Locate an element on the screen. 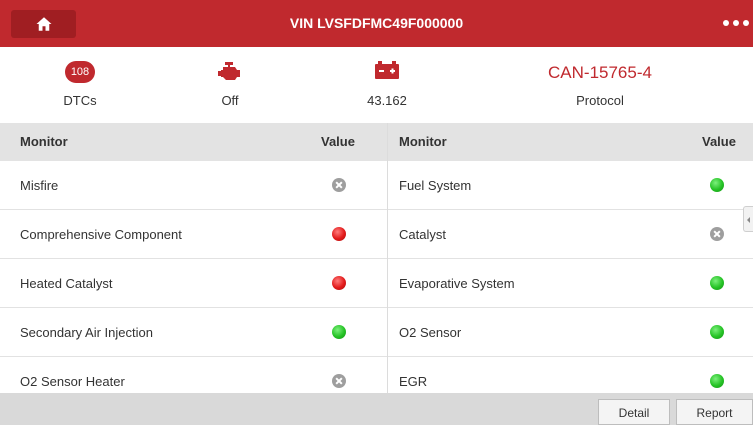 The height and width of the screenshot is (425, 753). dtc-count-badge: 108 is located at coordinates (80, 72).